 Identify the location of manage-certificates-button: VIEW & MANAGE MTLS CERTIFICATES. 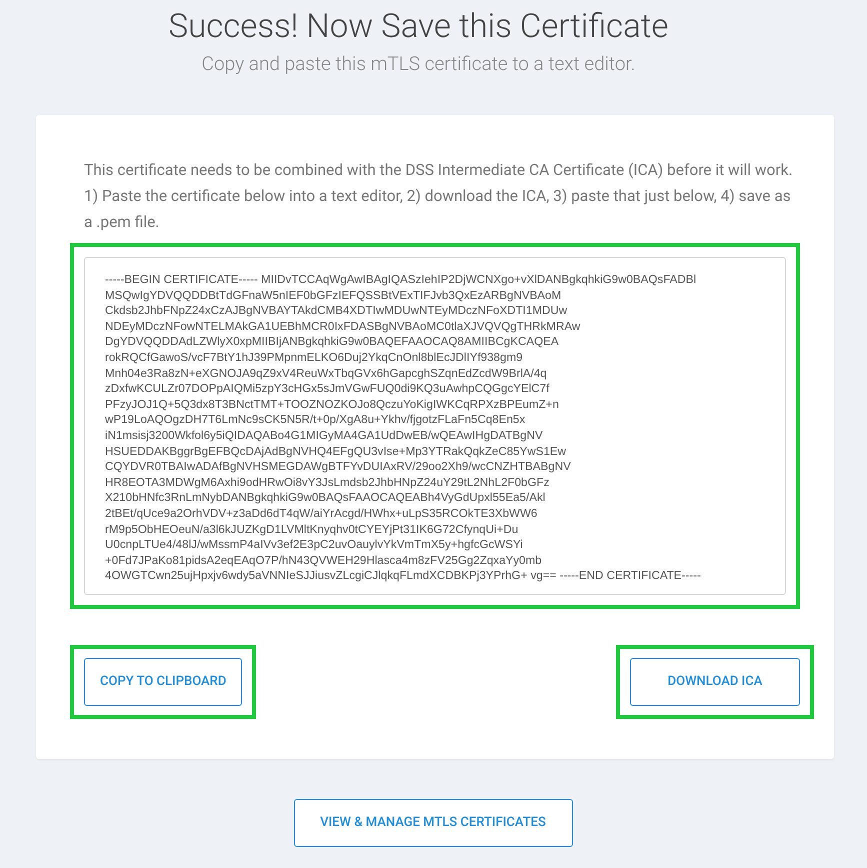
(433, 822).